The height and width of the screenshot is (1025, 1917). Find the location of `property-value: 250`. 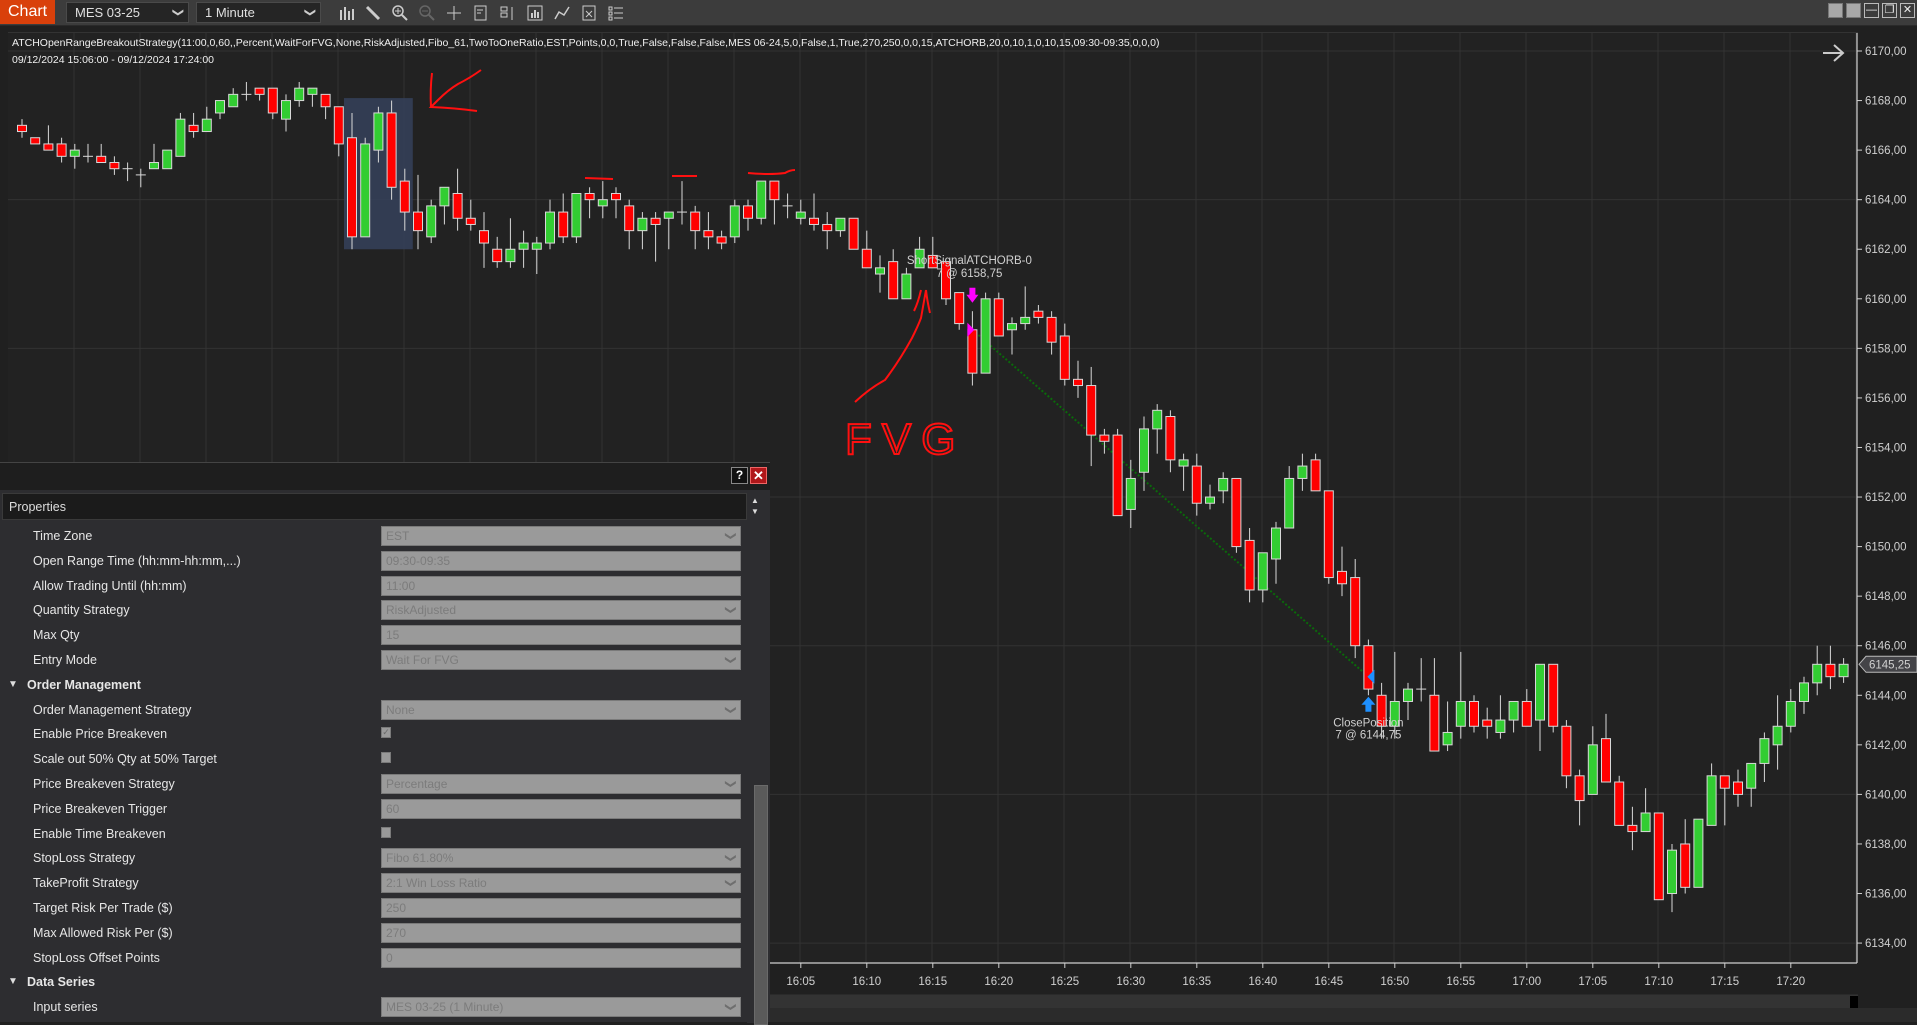

property-value: 250 is located at coordinates (396, 908).